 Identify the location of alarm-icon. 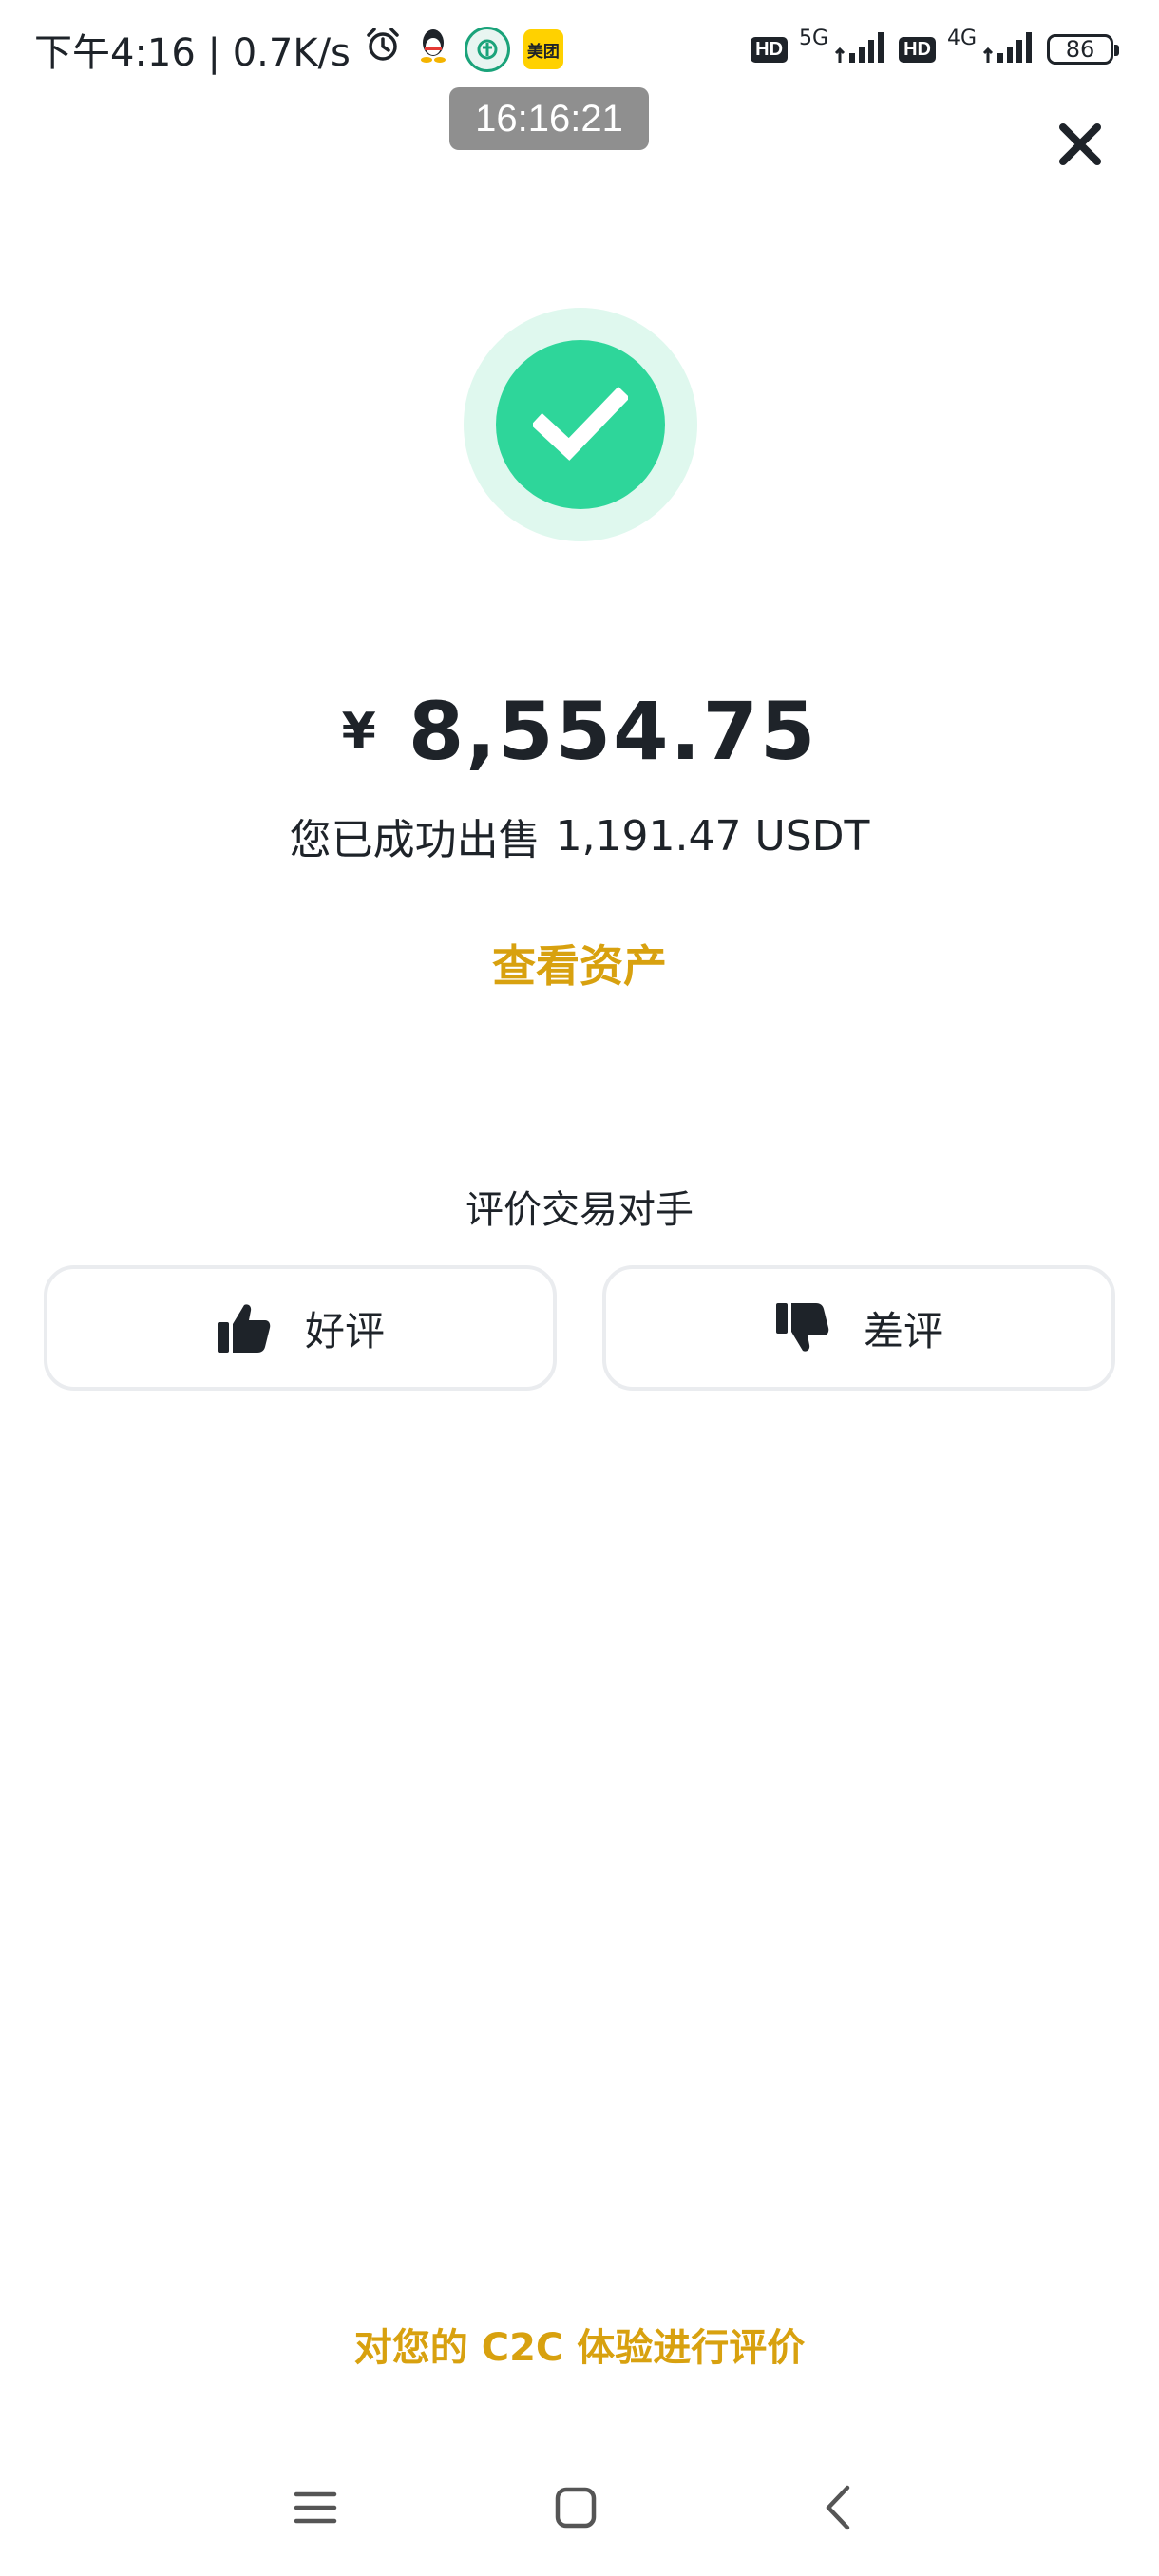
(383, 49).